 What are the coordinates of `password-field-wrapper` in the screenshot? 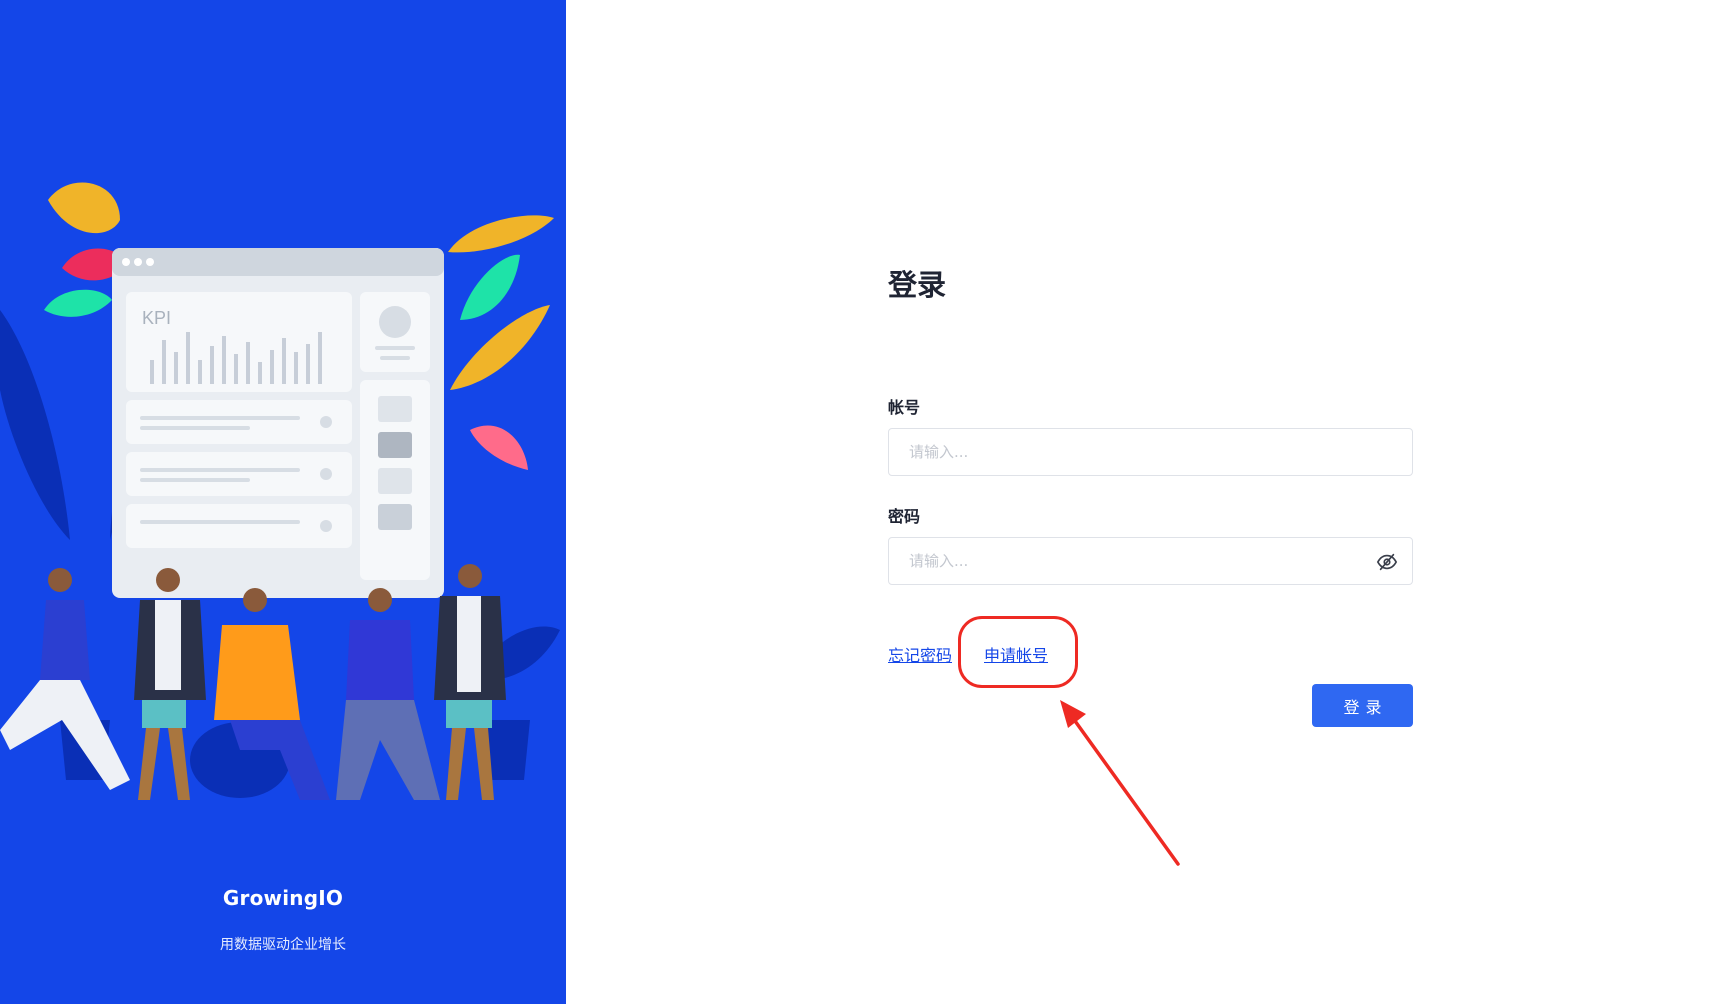 It's located at (1150, 561).